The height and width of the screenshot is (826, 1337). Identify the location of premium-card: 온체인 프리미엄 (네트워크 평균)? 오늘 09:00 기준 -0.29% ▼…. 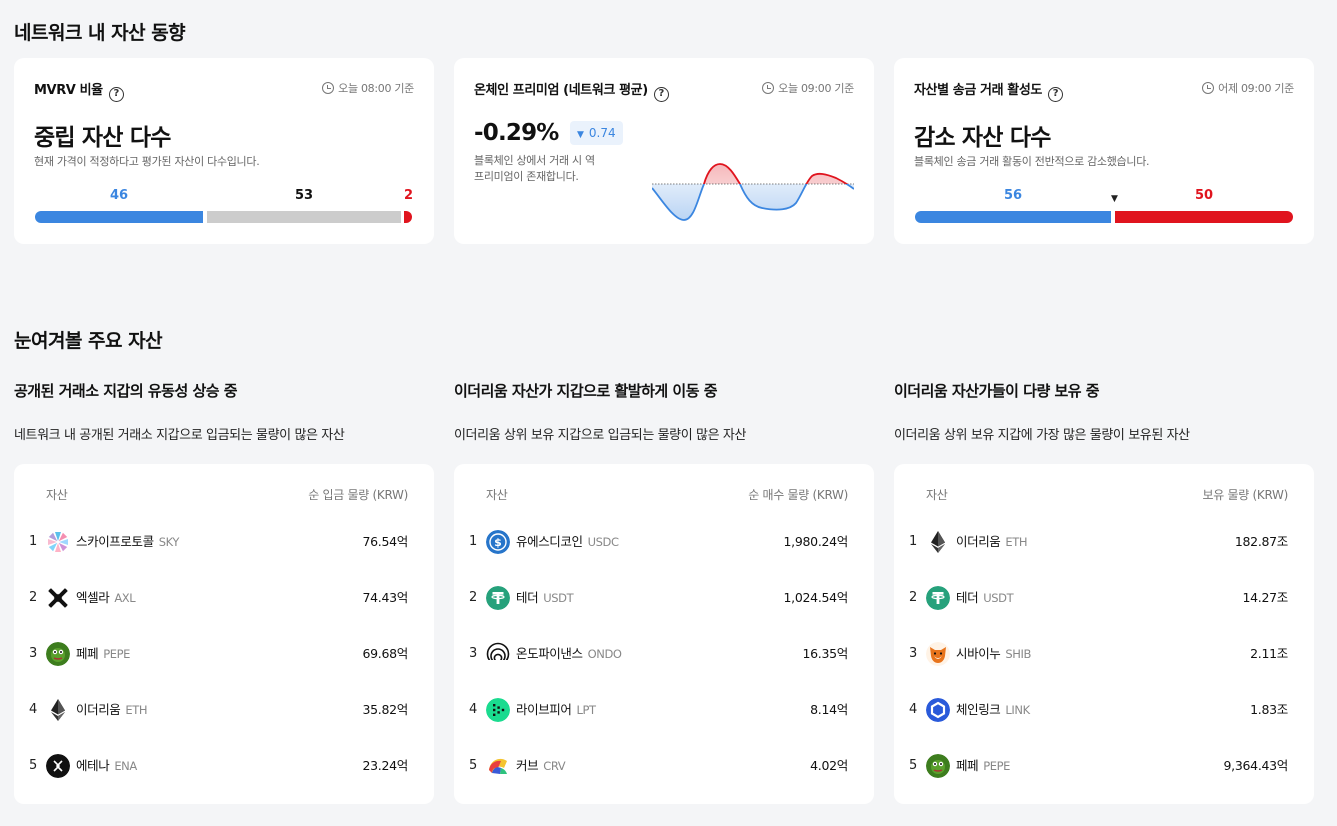
(664, 151).